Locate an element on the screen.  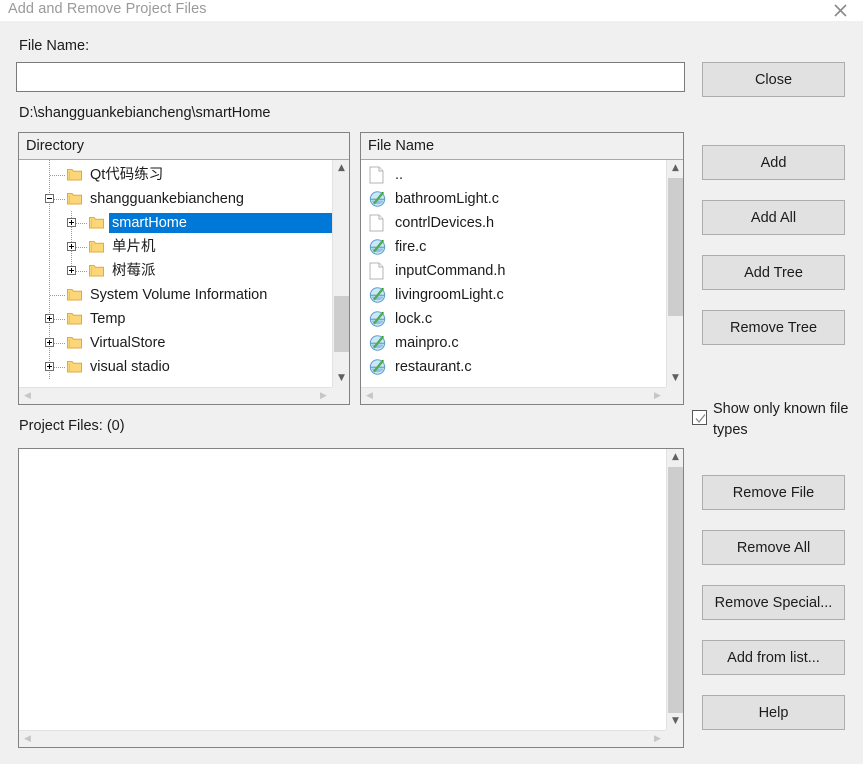
window-title: Add and Remove Project Files is located at coordinates (107, 9).